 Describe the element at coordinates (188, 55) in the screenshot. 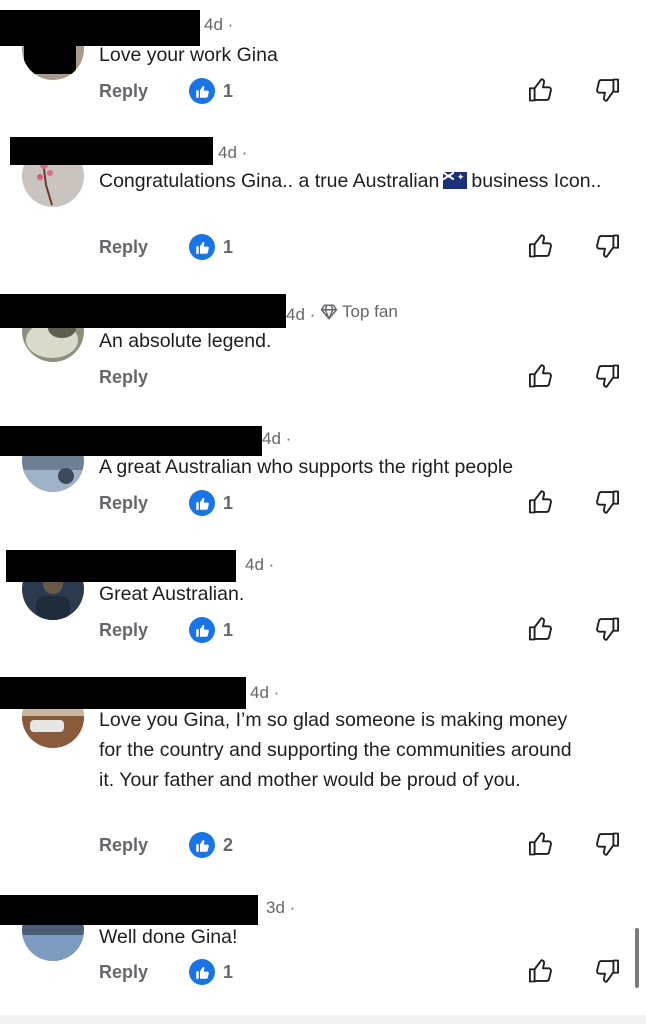

I see `comment-text: Love your work Gina` at that location.